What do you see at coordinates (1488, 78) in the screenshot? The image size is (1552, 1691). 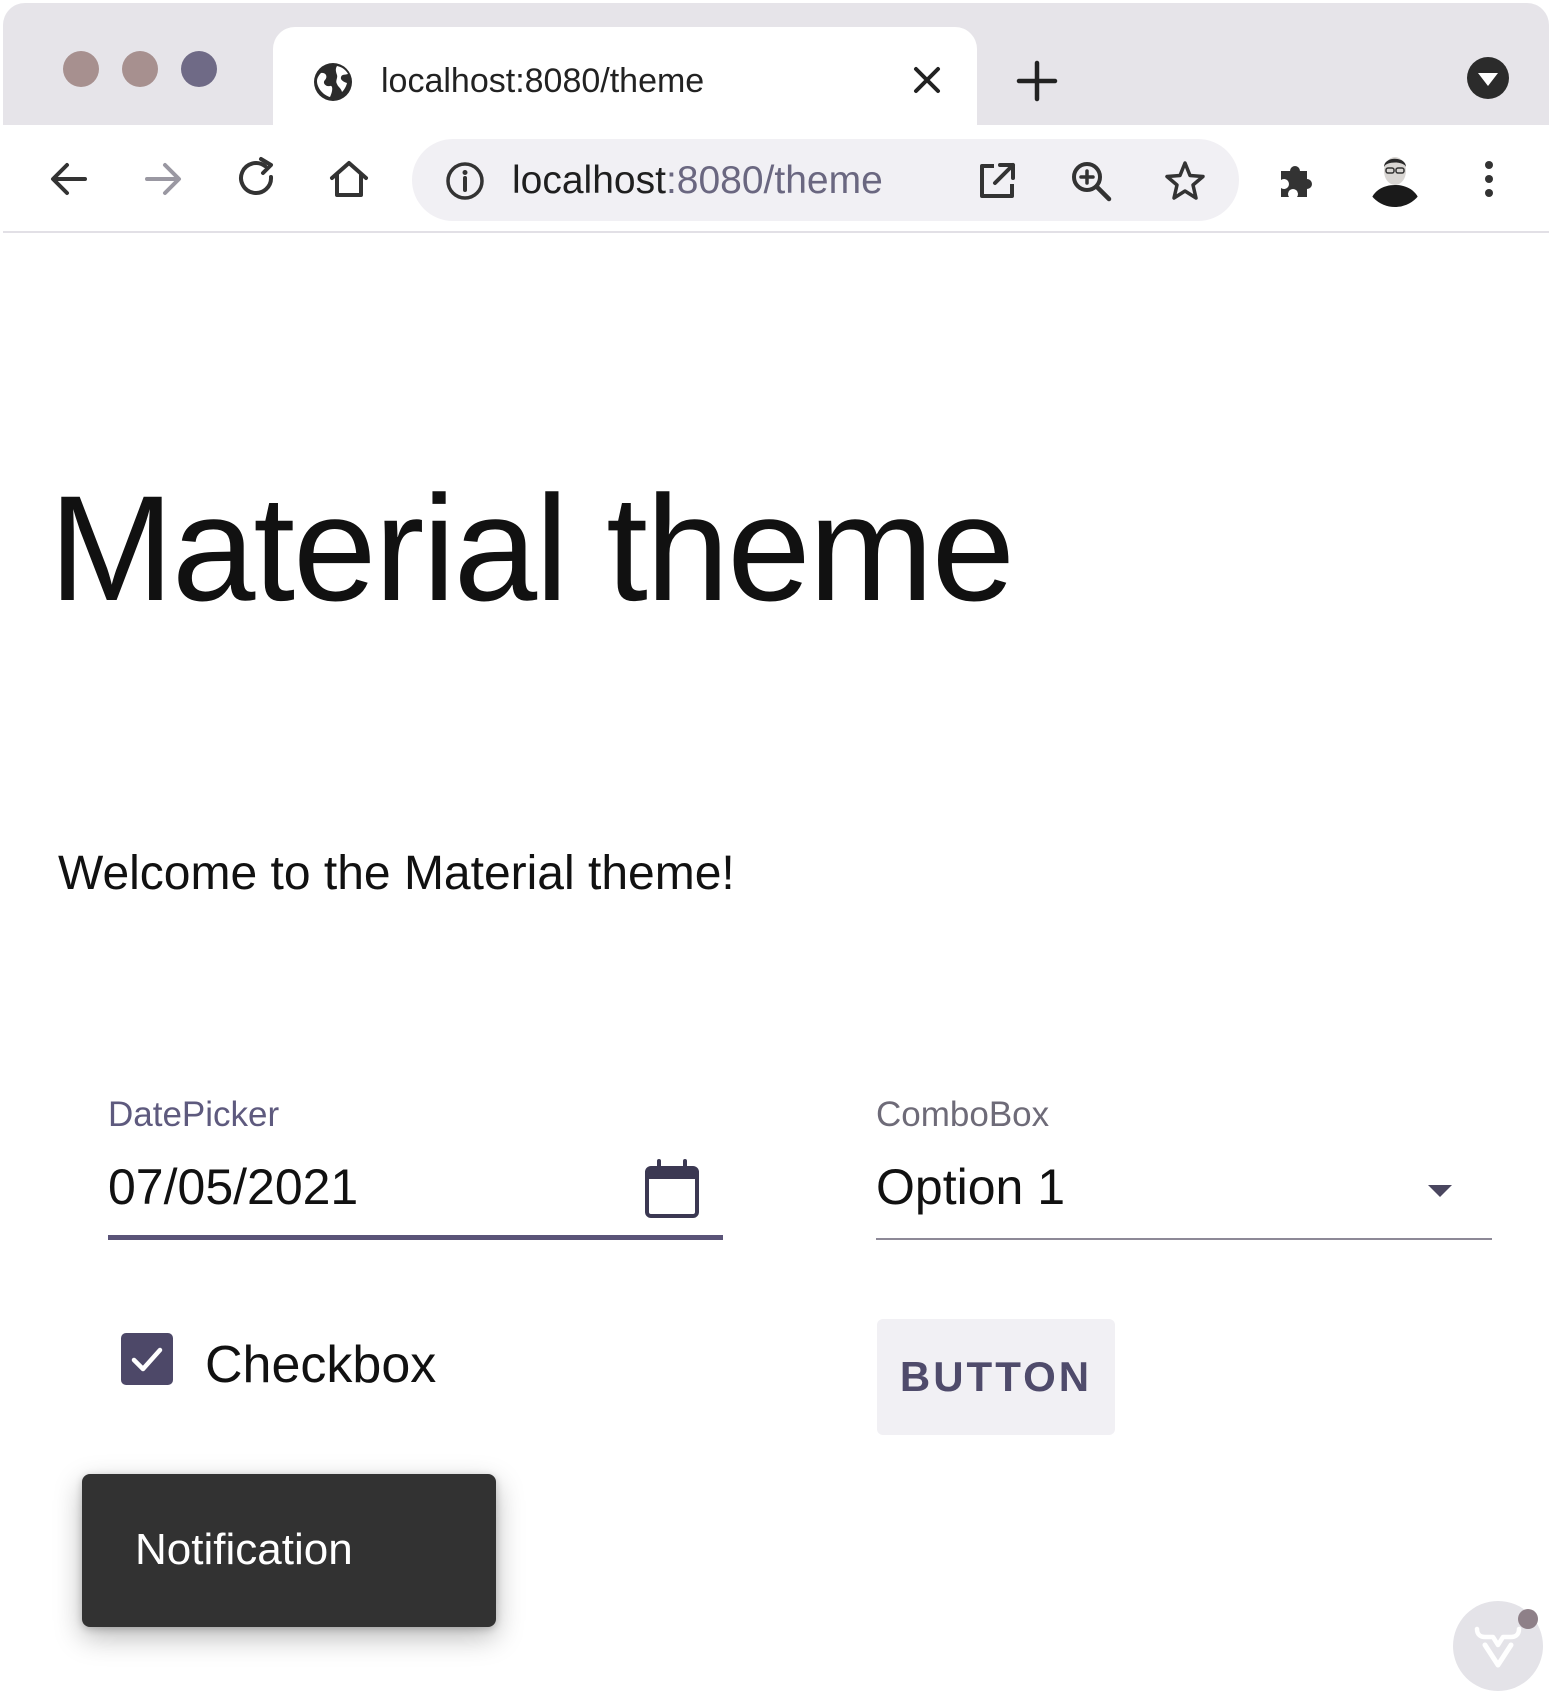 I see `tab-search-icon` at bounding box center [1488, 78].